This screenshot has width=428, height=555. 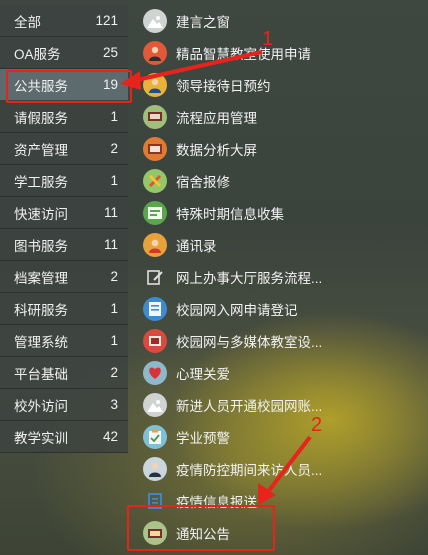 What do you see at coordinates (281, 117) in the screenshot?
I see `app-item: 流程应用管理` at bounding box center [281, 117].